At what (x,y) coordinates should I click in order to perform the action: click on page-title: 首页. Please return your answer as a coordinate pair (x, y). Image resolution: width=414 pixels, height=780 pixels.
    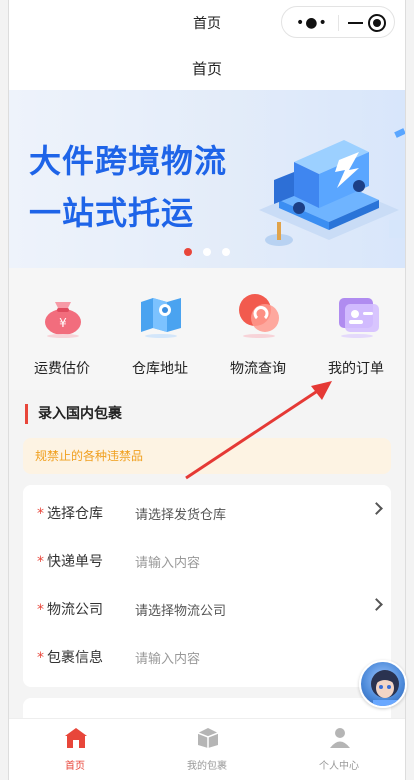
    Looking at the image, I should click on (206, 69).